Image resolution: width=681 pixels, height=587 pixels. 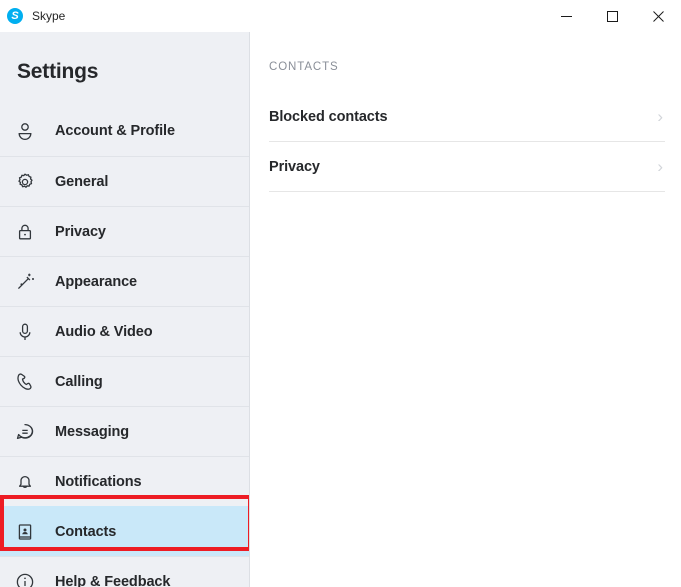 What do you see at coordinates (115, 131) in the screenshot?
I see `sidebar-item-label: Account & Profile` at bounding box center [115, 131].